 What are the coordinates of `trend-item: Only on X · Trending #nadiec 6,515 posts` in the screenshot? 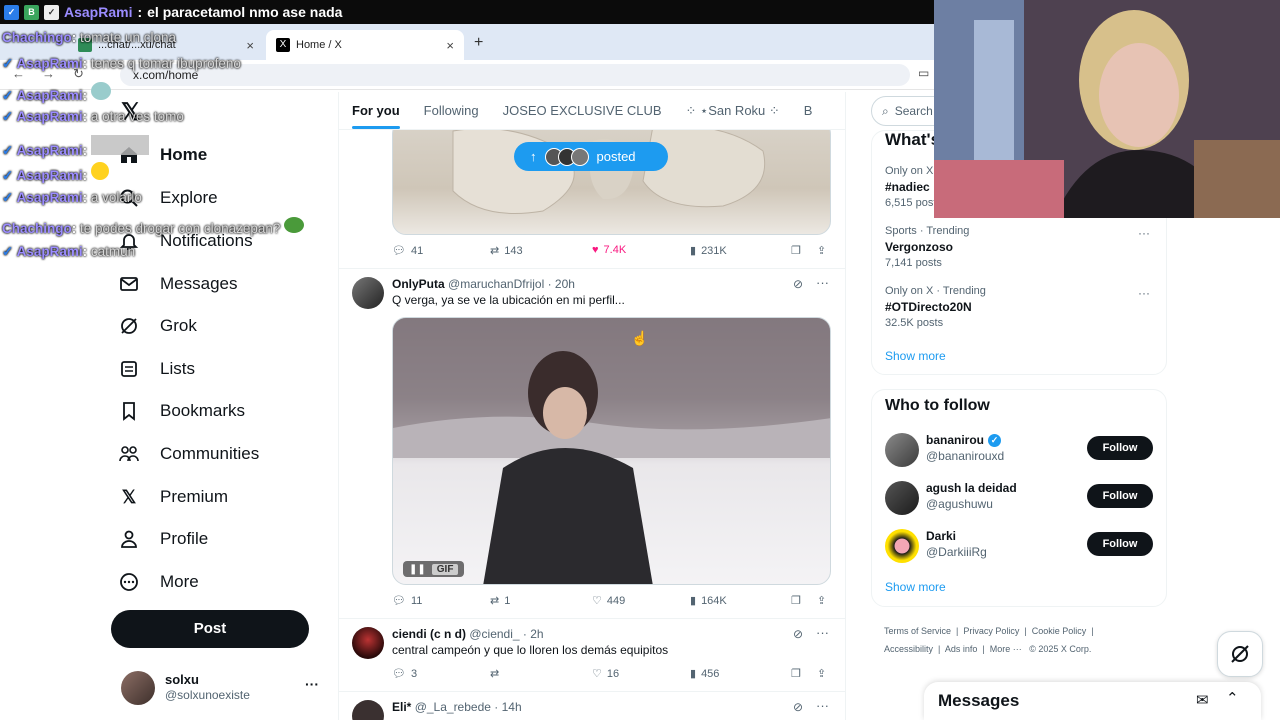 It's located at (910, 187).